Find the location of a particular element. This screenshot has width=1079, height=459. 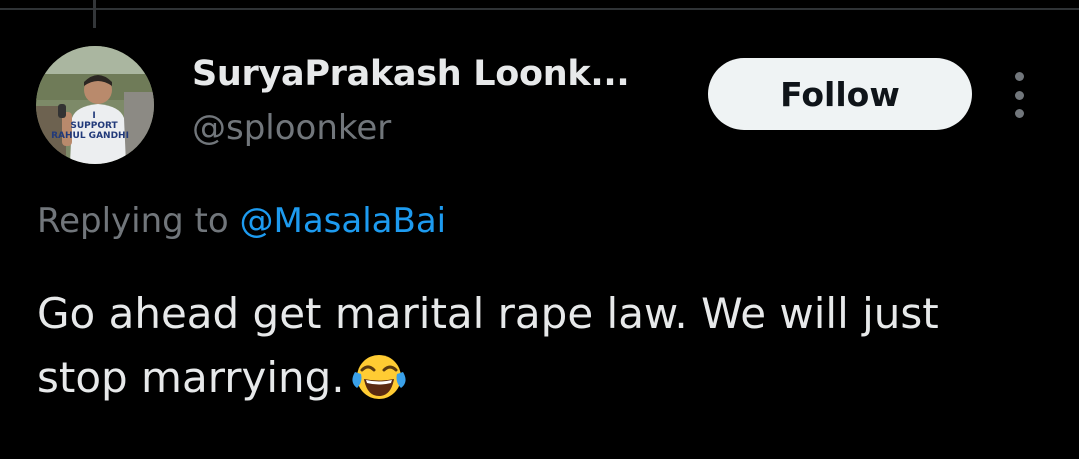

avatar-caption-line-3: RAHUL GANDHI is located at coordinates (90, 136).